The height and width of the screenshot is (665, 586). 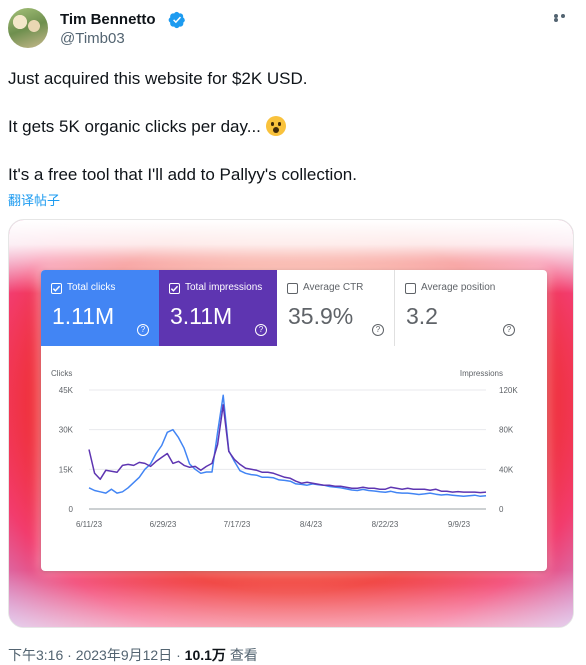 What do you see at coordinates (459, 524) in the screenshot?
I see `x-tick-label: 9/9/23` at bounding box center [459, 524].